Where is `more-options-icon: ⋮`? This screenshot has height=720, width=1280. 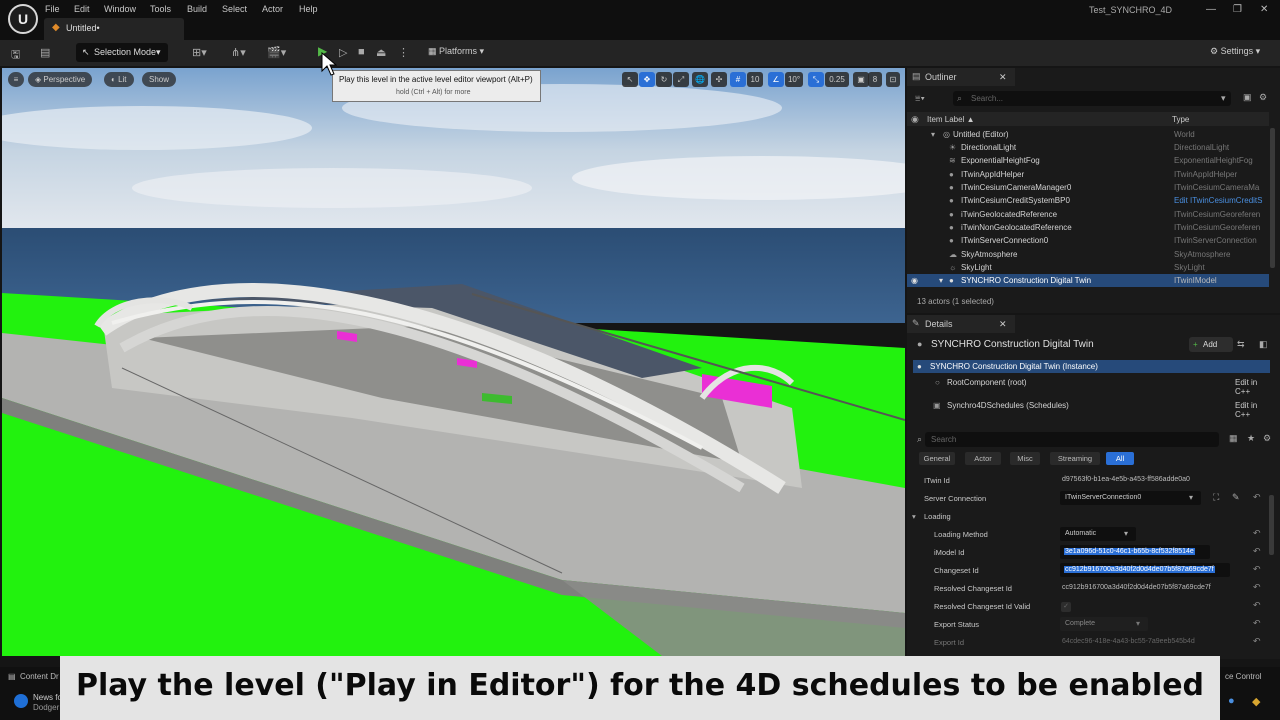 more-options-icon: ⋮ is located at coordinates (403, 52).